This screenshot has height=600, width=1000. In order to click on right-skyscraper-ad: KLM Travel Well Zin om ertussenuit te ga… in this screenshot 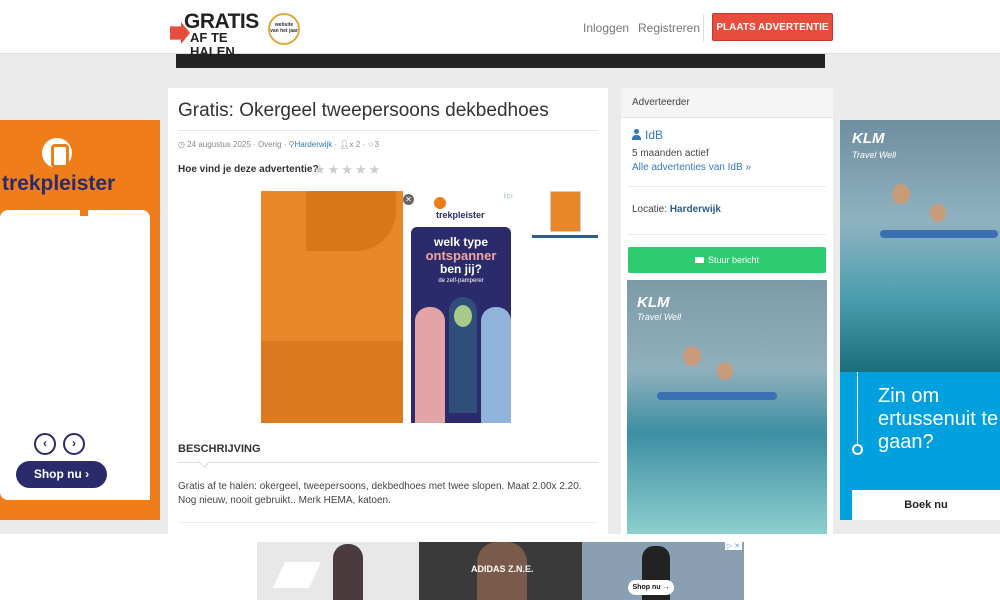, I will do `click(920, 320)`.